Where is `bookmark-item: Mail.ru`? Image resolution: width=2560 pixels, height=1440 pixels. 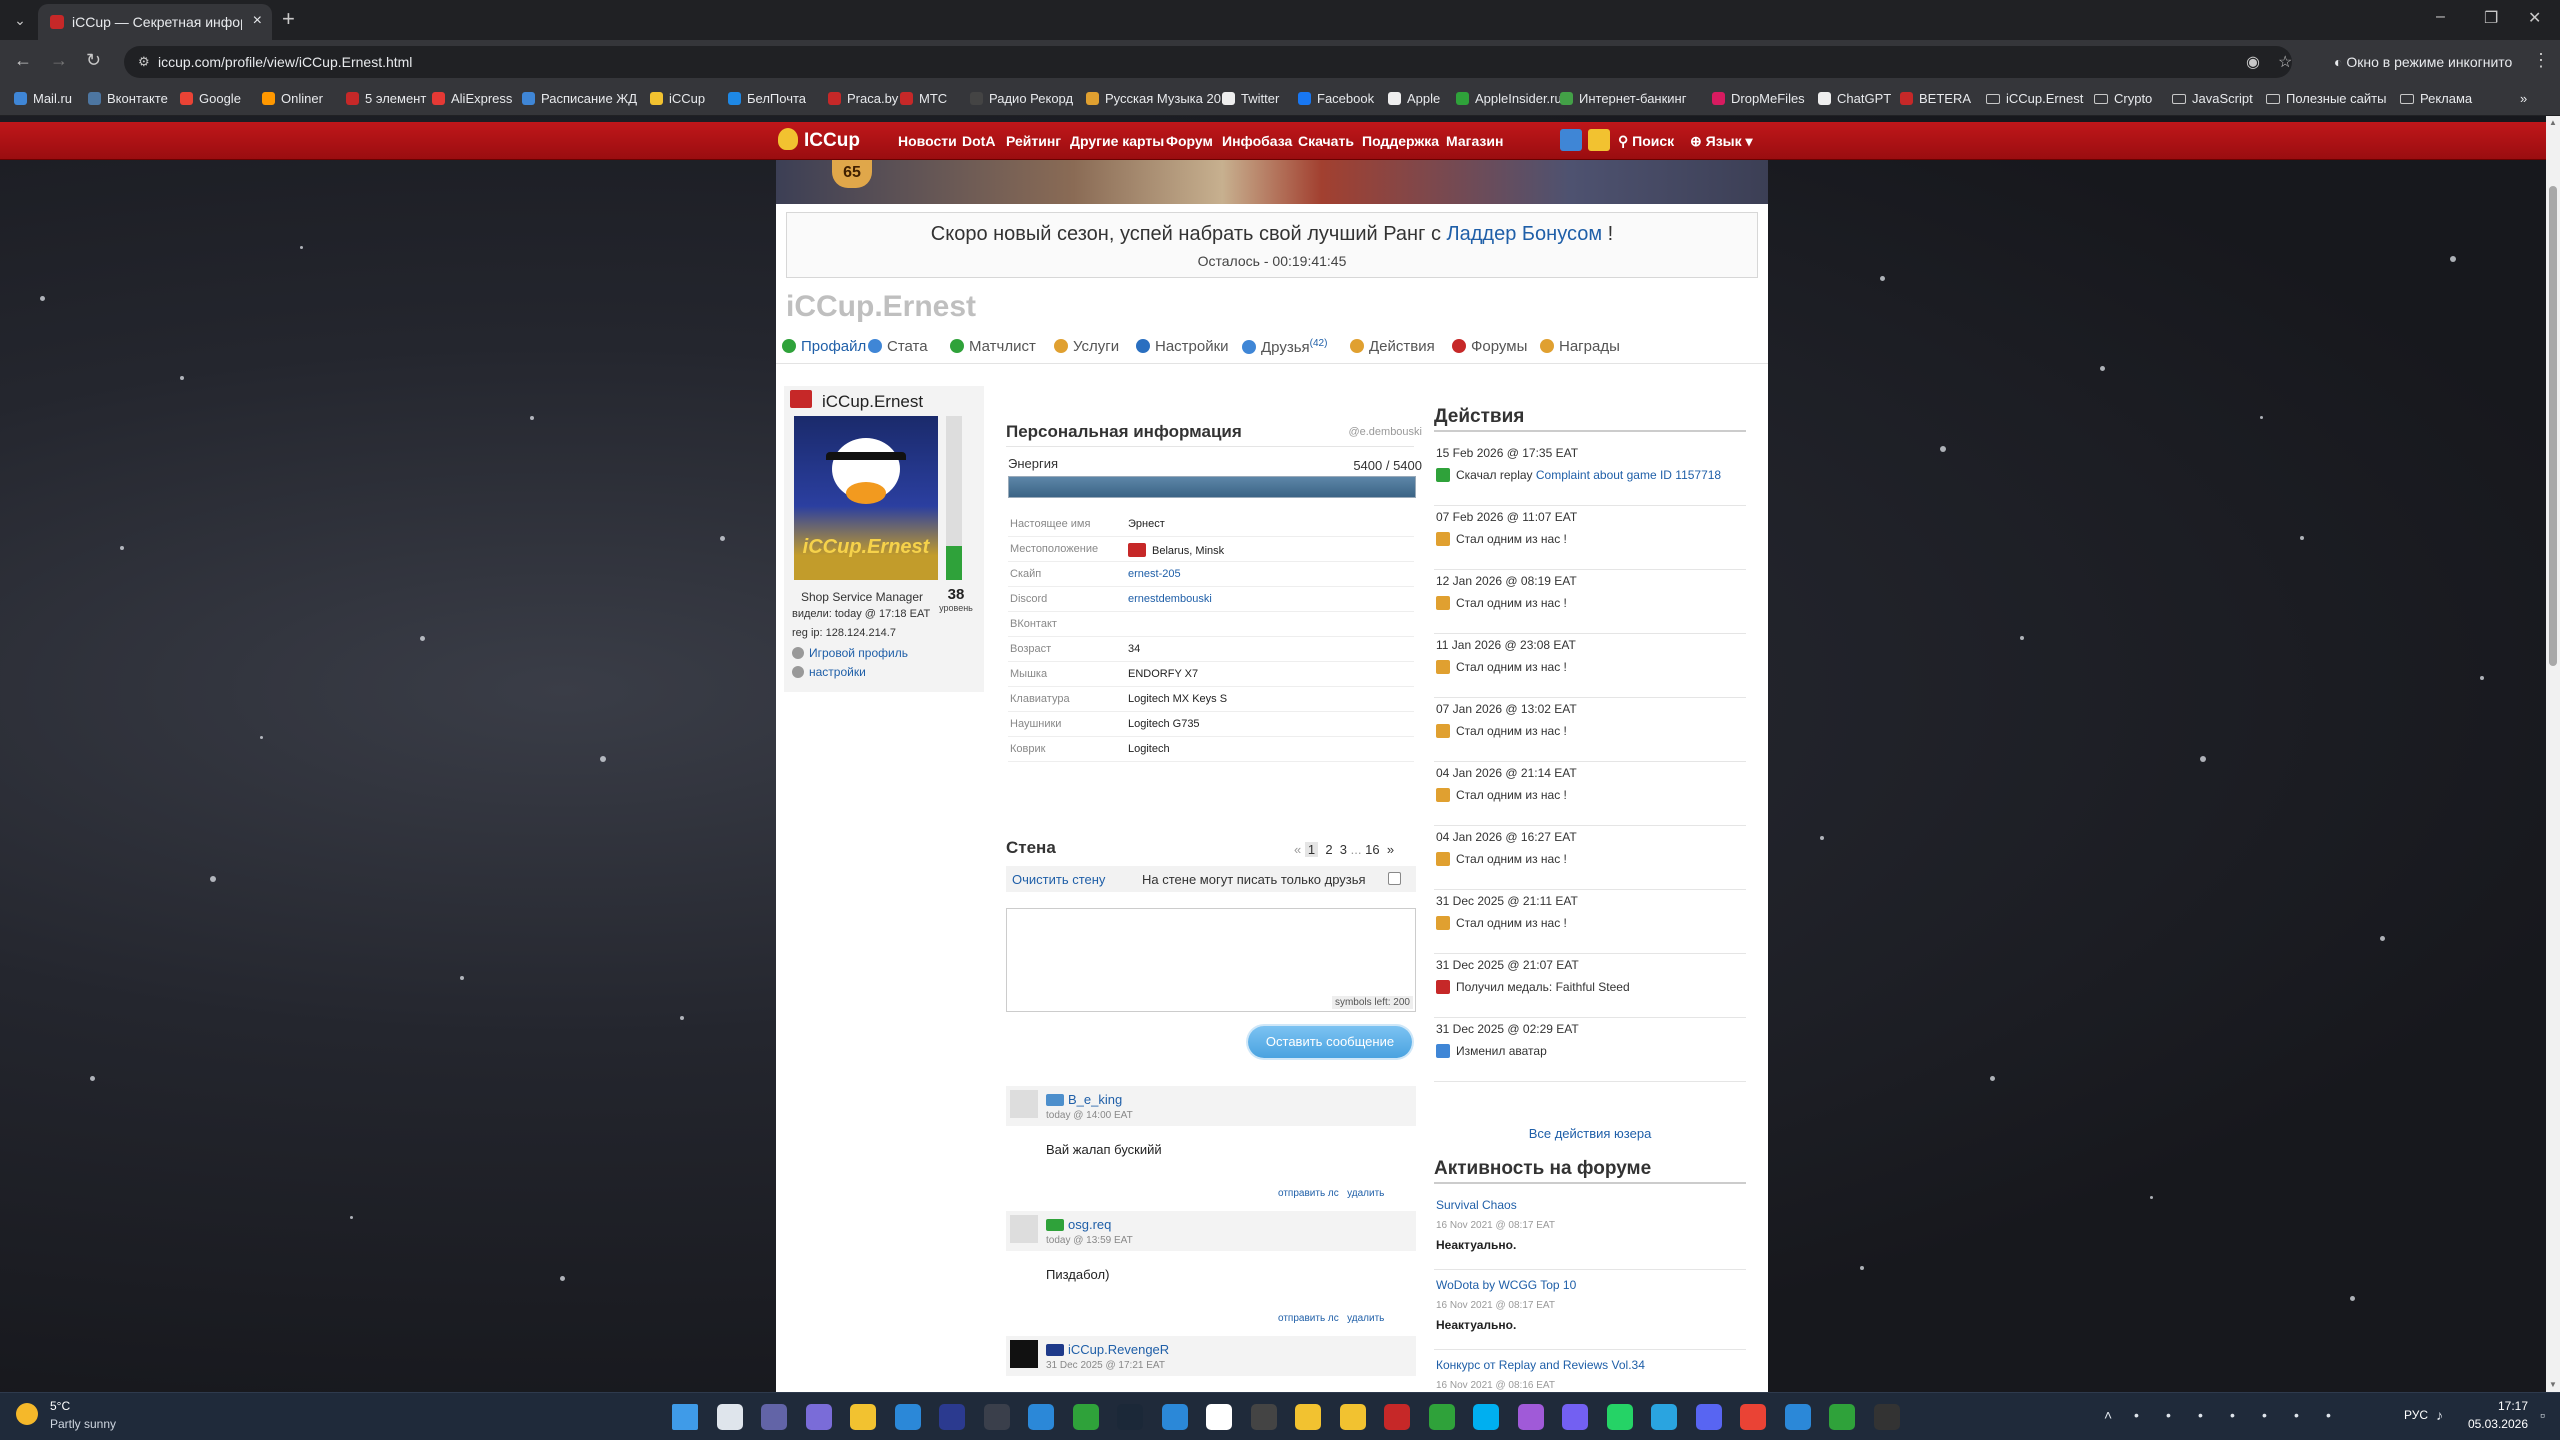
bookmark-item: Mail.ru is located at coordinates (43, 98).